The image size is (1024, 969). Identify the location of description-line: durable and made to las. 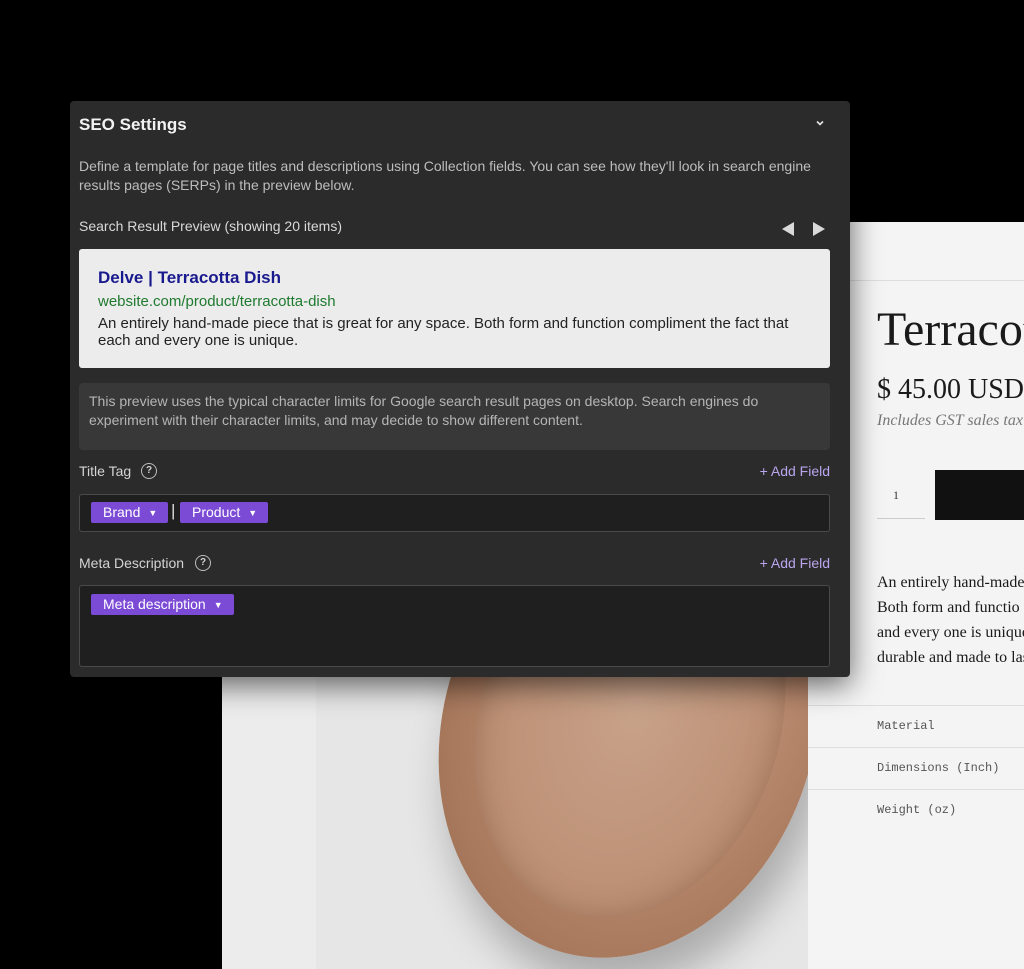
(950, 657).